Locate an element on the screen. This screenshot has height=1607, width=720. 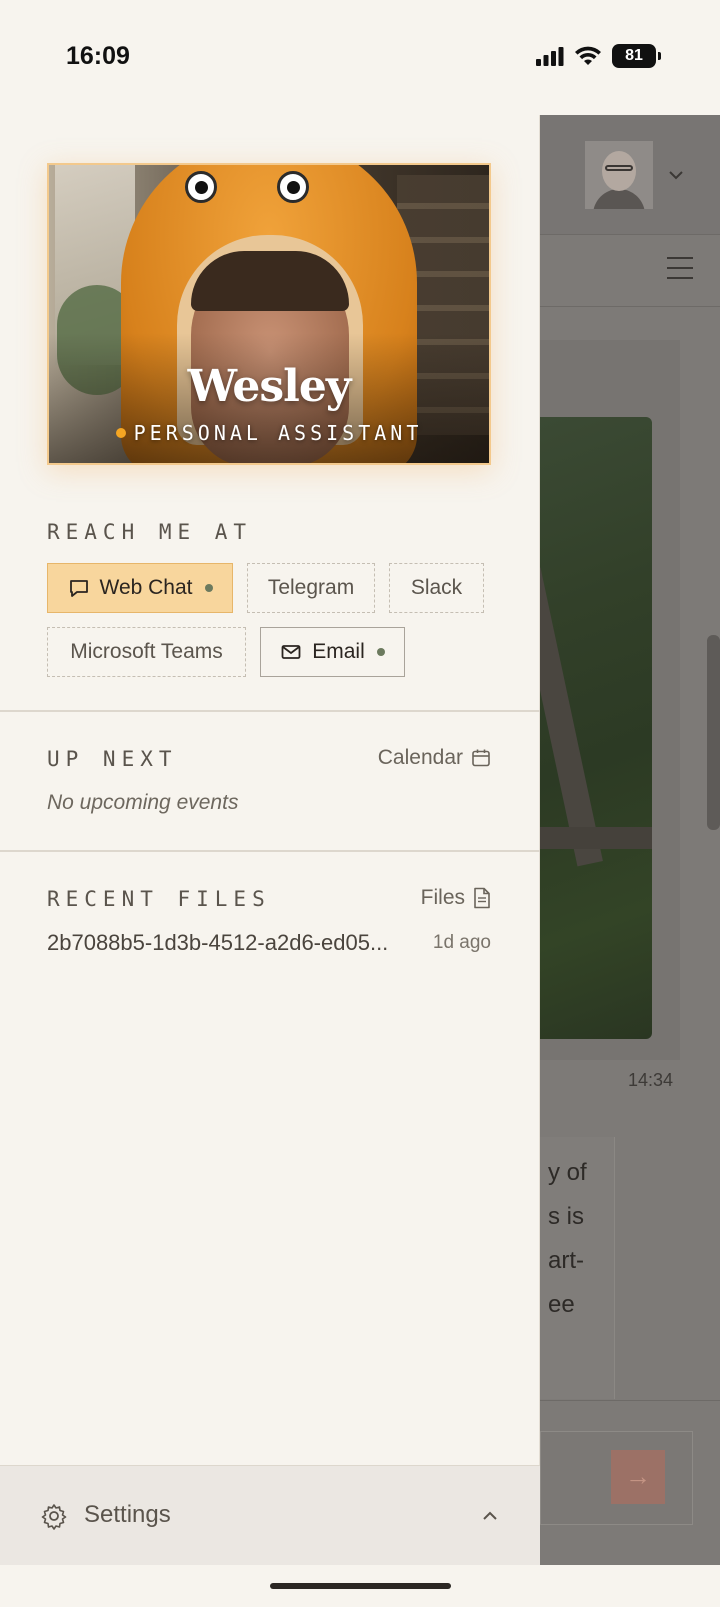
channel-label: Slack is located at coordinates (436, 587).